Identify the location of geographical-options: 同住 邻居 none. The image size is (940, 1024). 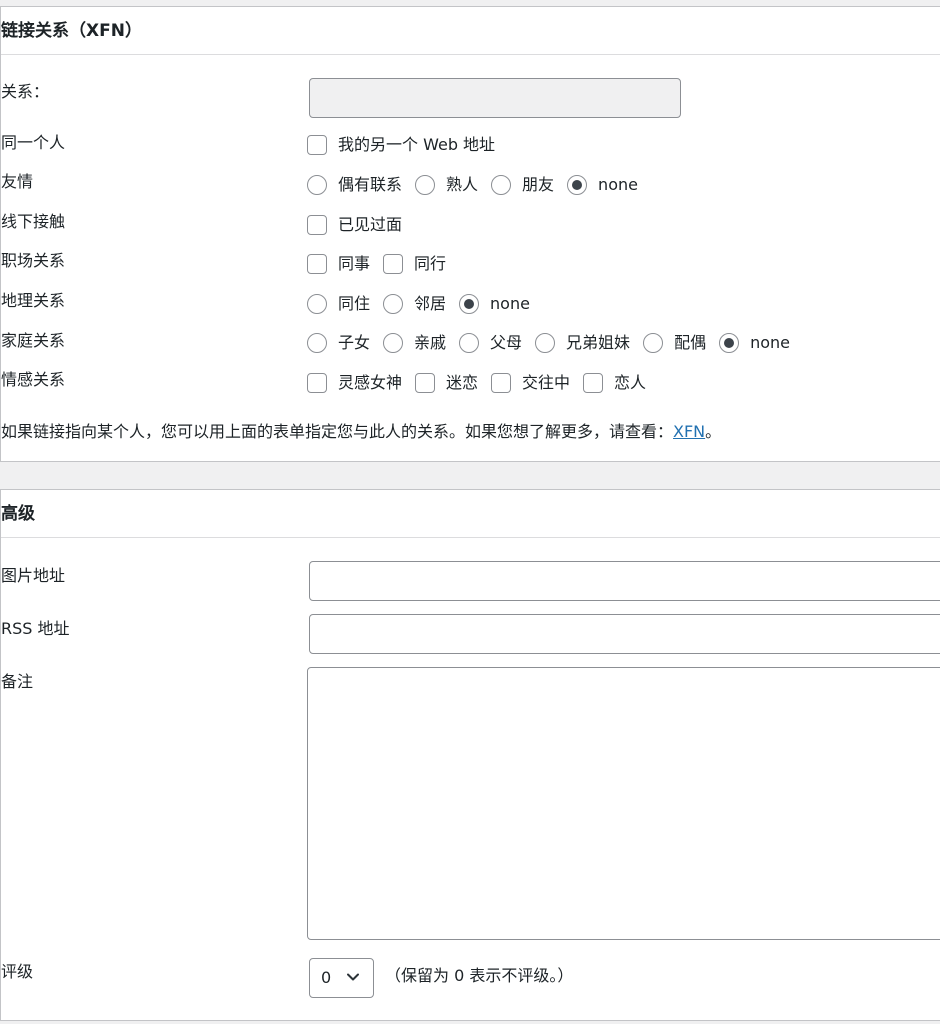
(418, 304).